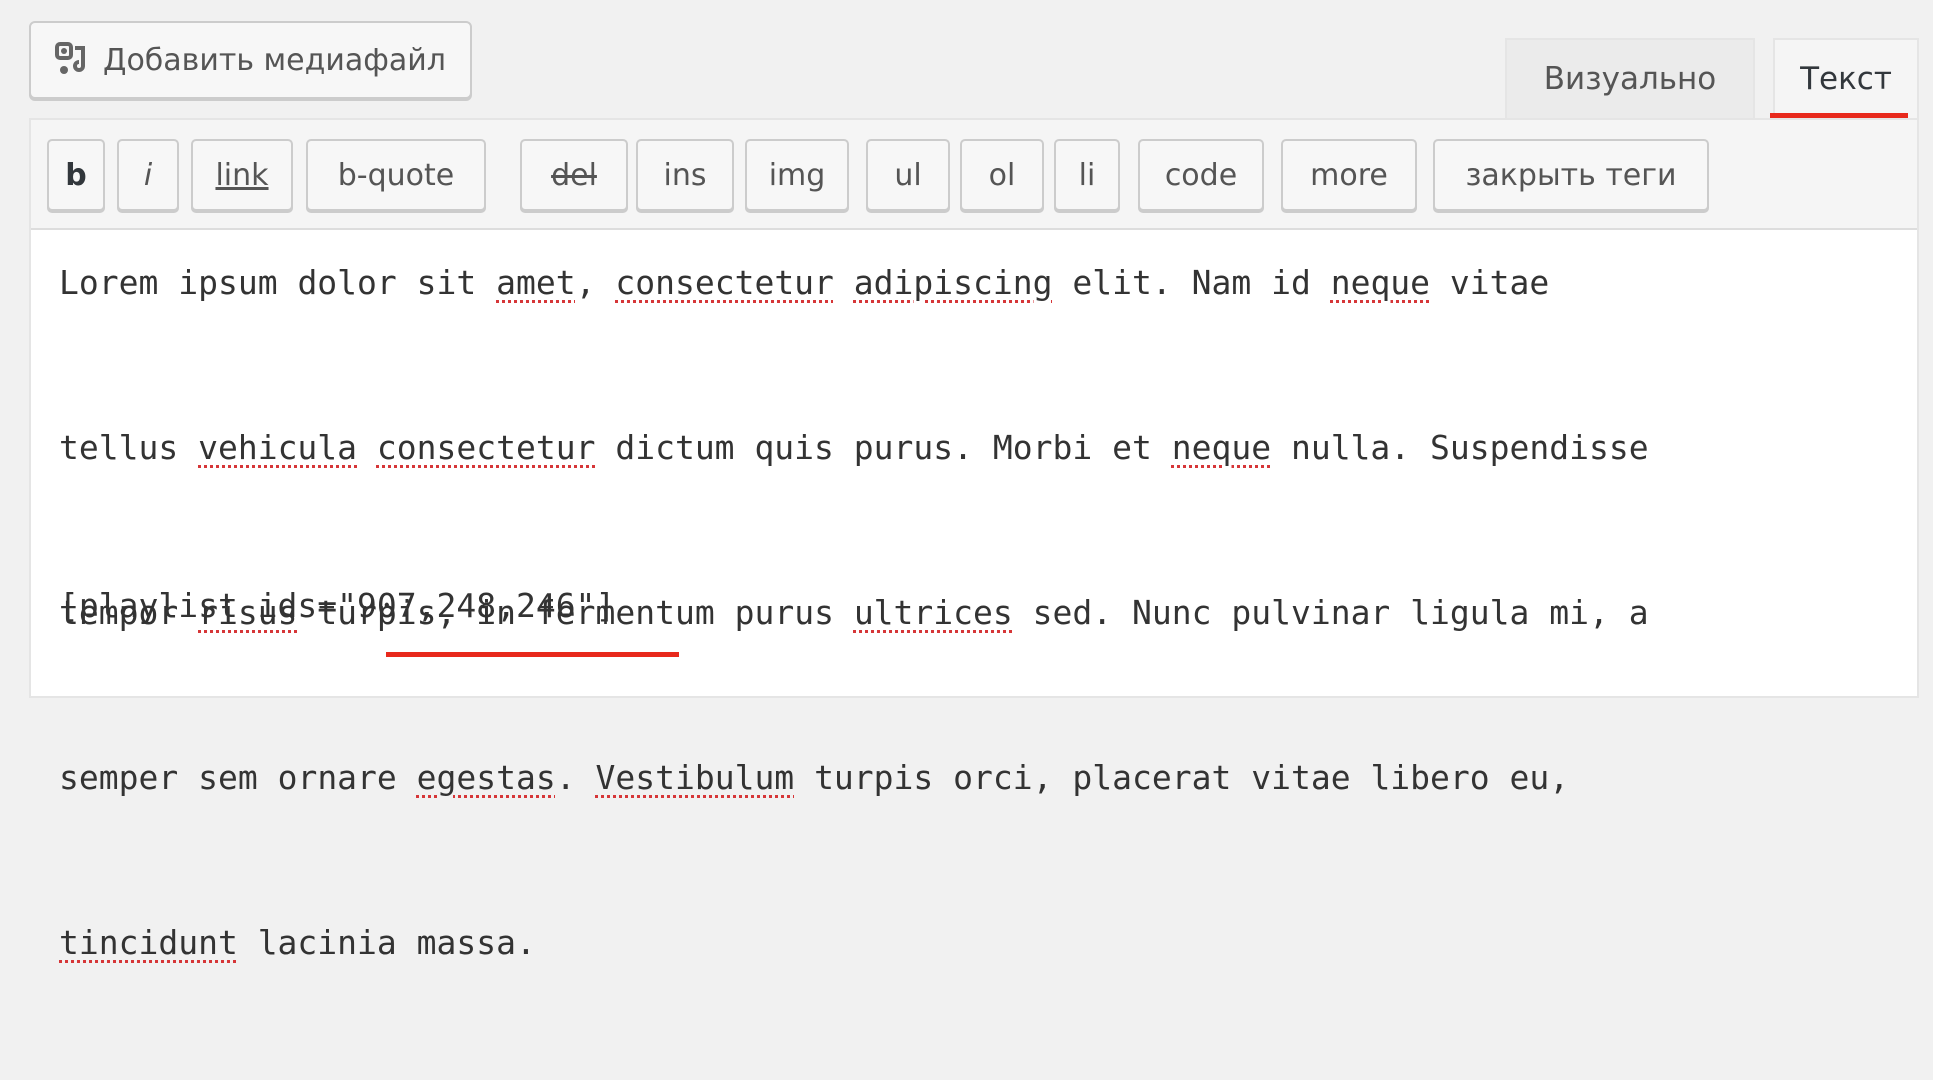 The width and height of the screenshot is (1933, 1080). Describe the element at coordinates (278, 447) in the screenshot. I see `misspelled-word: vehicula` at that location.